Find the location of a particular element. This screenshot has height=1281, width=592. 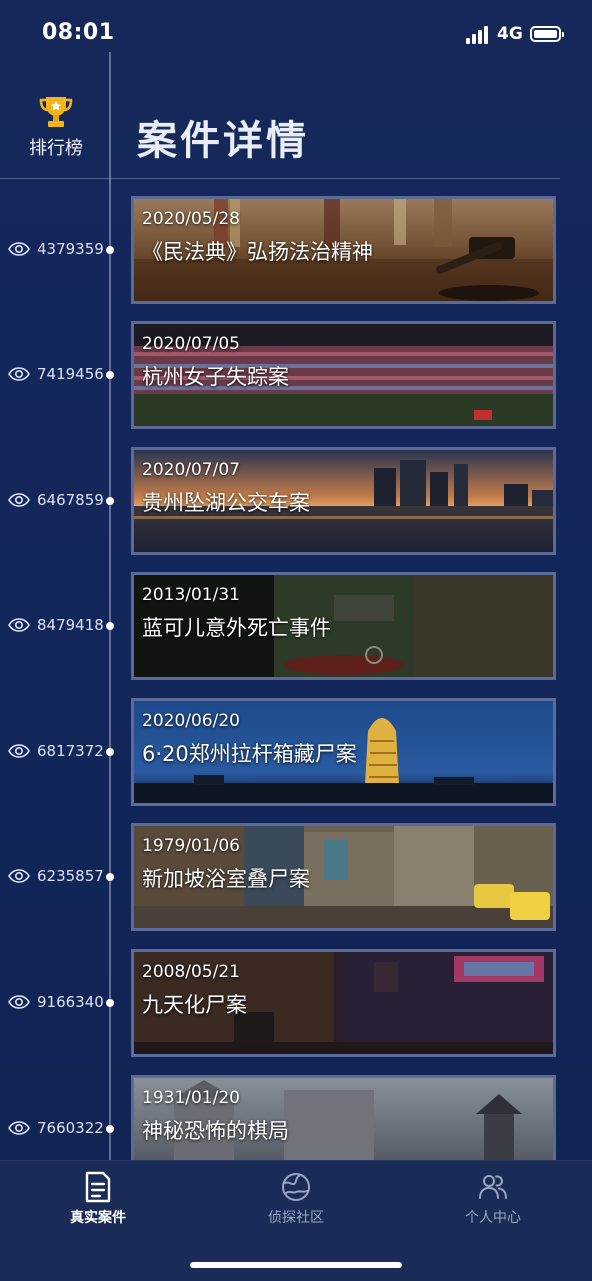

case-date: 2020/05/28 is located at coordinates (191, 219).